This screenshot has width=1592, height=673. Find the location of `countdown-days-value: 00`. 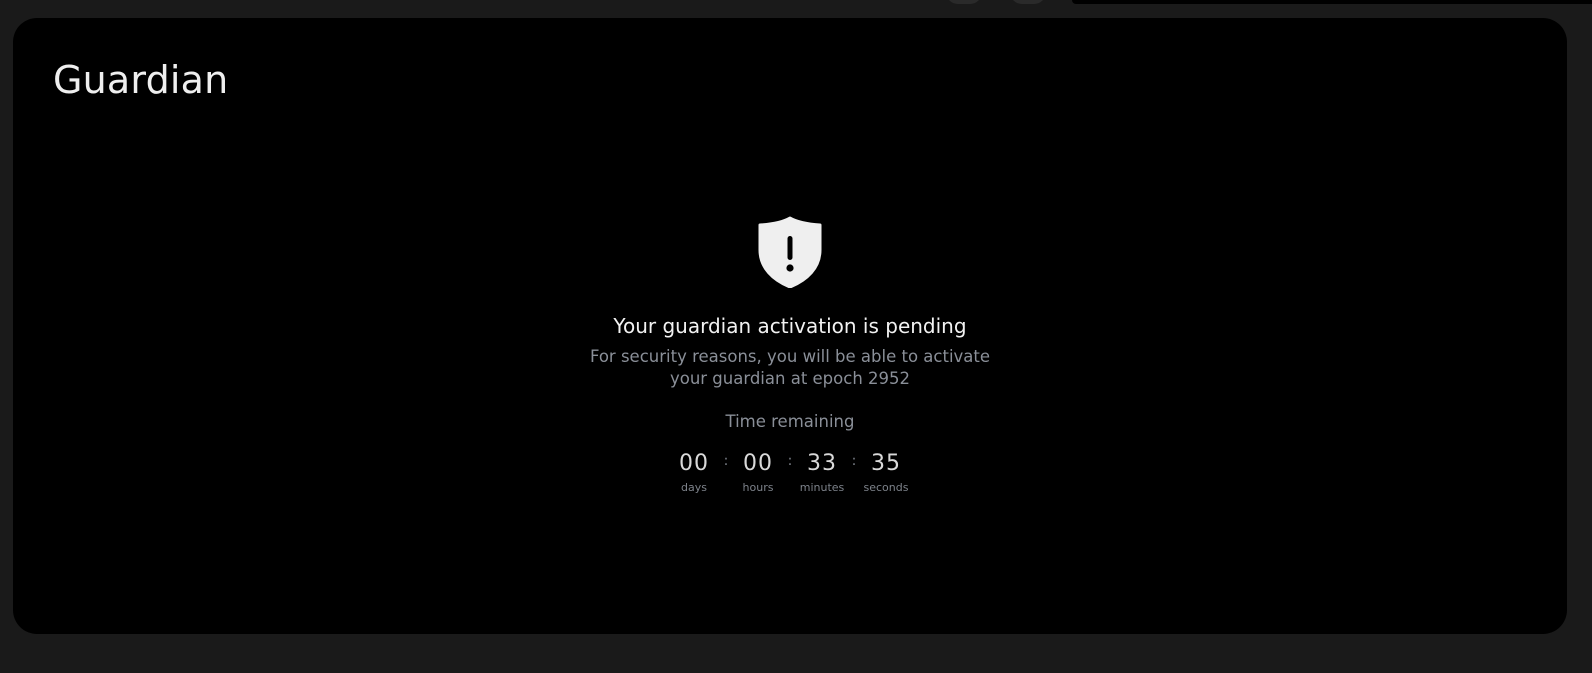

countdown-days-value: 00 is located at coordinates (694, 463).